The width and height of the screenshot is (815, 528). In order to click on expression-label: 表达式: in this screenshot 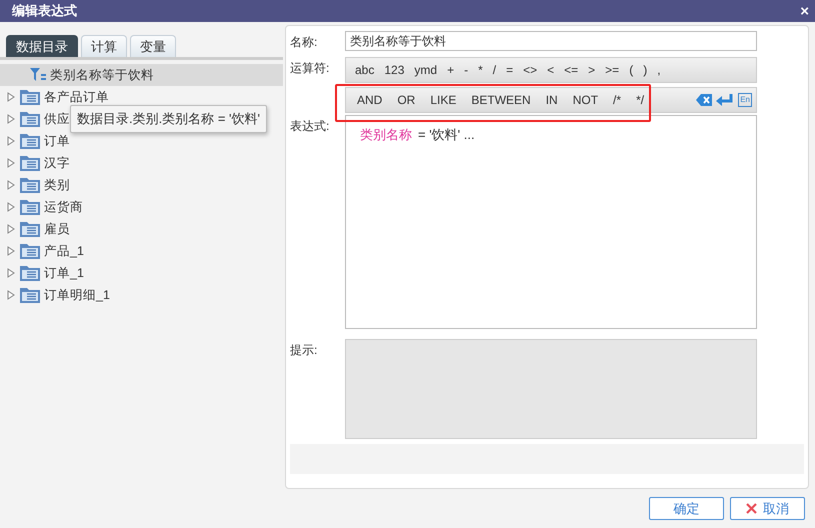, I will do `click(310, 126)`.